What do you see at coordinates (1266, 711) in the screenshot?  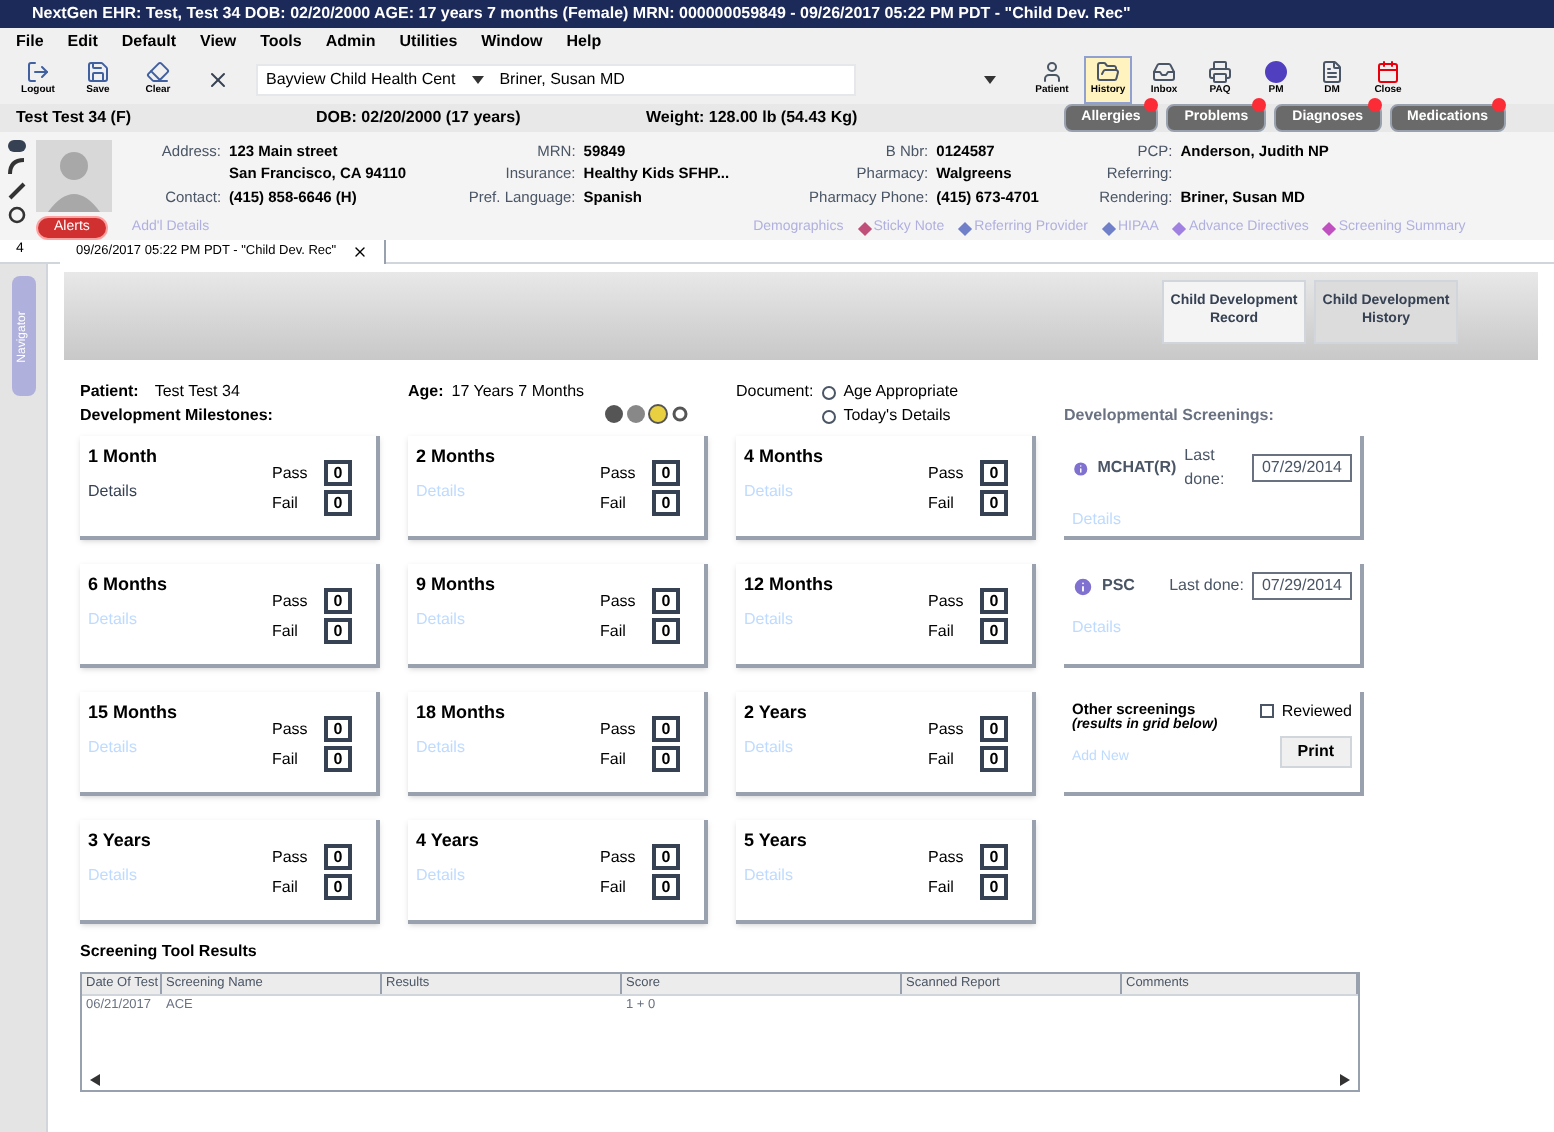 I see `checkbox` at bounding box center [1266, 711].